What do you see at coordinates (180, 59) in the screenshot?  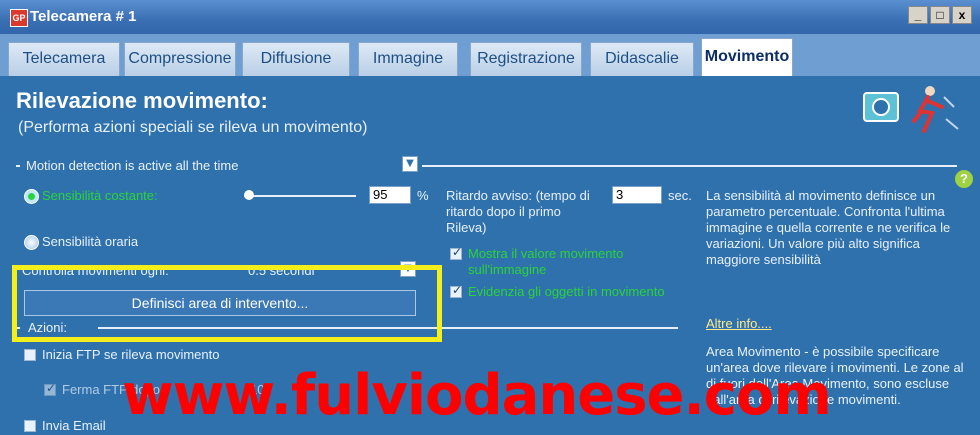 I see `tab-compressione: Compressione` at bounding box center [180, 59].